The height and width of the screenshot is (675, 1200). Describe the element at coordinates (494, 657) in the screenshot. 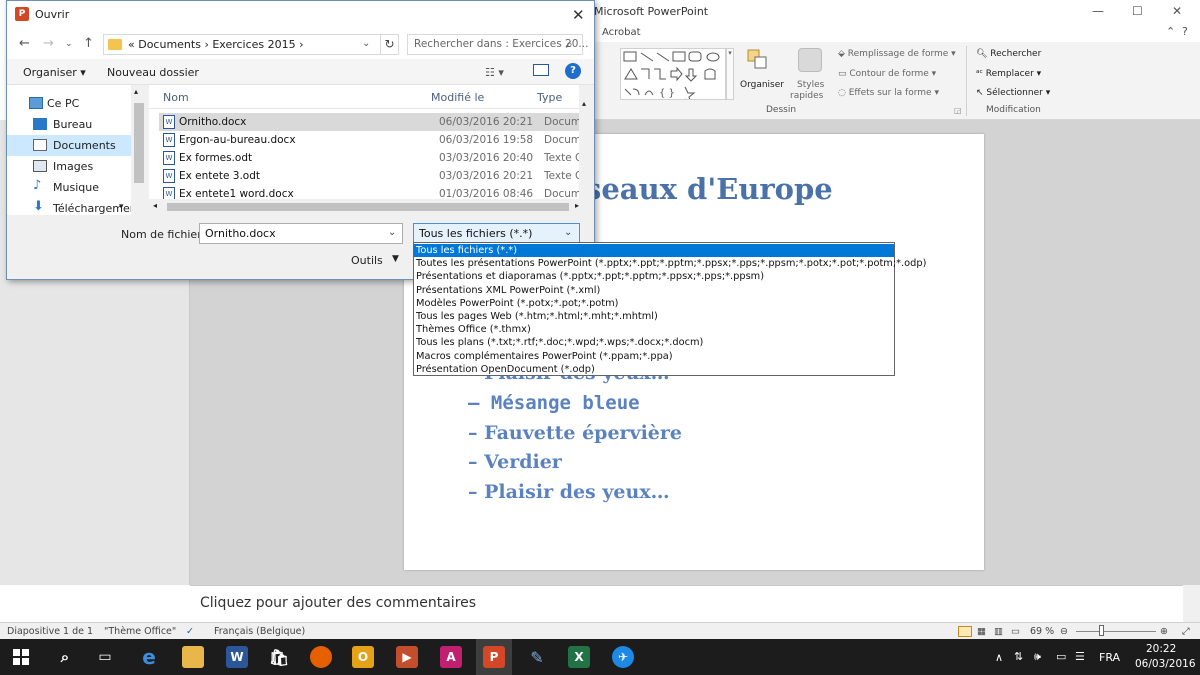

I see `powerpoint-icon: P` at that location.